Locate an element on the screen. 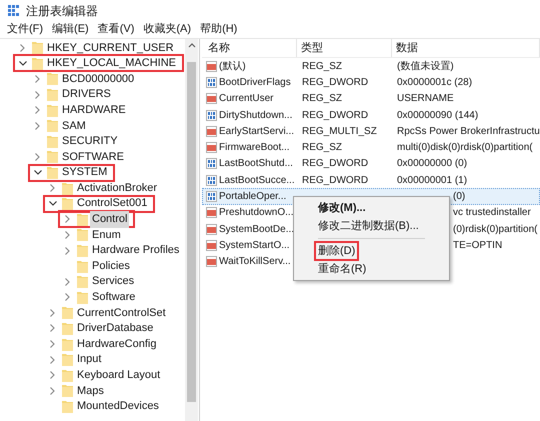  table-cell: REG_MULTI_SZ is located at coordinates (339, 131).